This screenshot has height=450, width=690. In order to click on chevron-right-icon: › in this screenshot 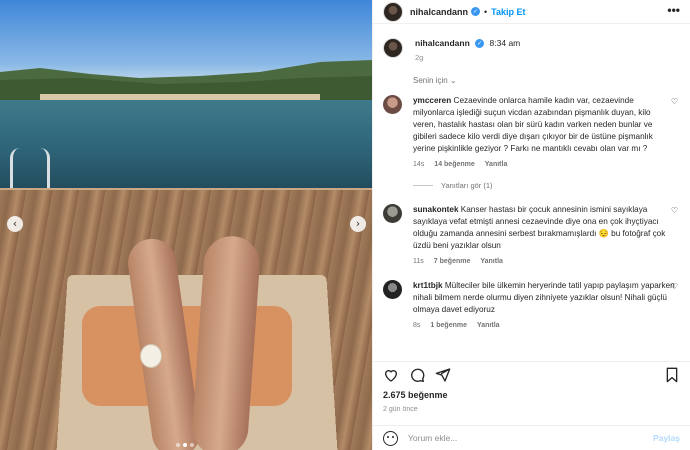, I will do `click(358, 224)`.